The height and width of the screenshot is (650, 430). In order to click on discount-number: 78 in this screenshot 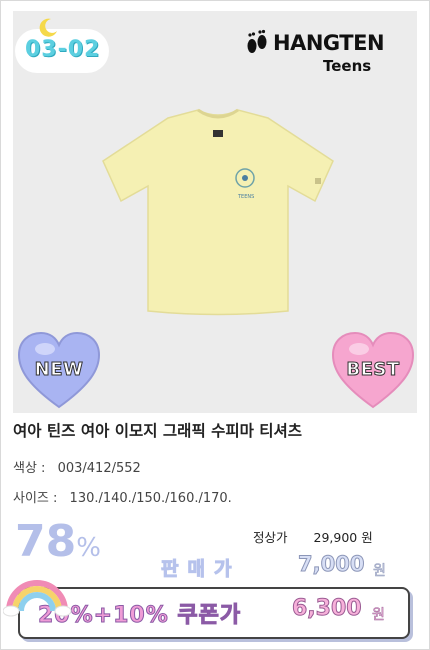, I will do `click(46, 541)`.